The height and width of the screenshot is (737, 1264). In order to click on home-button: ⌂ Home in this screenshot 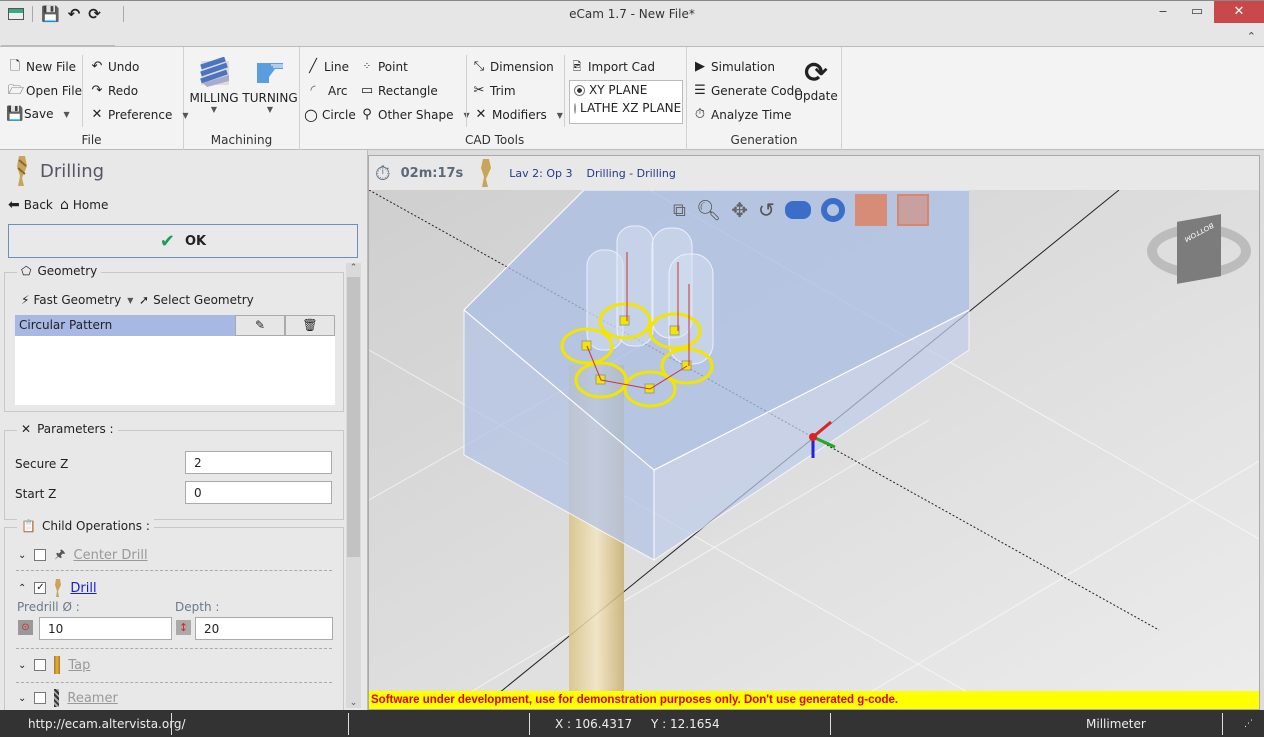, I will do `click(84, 205)`.